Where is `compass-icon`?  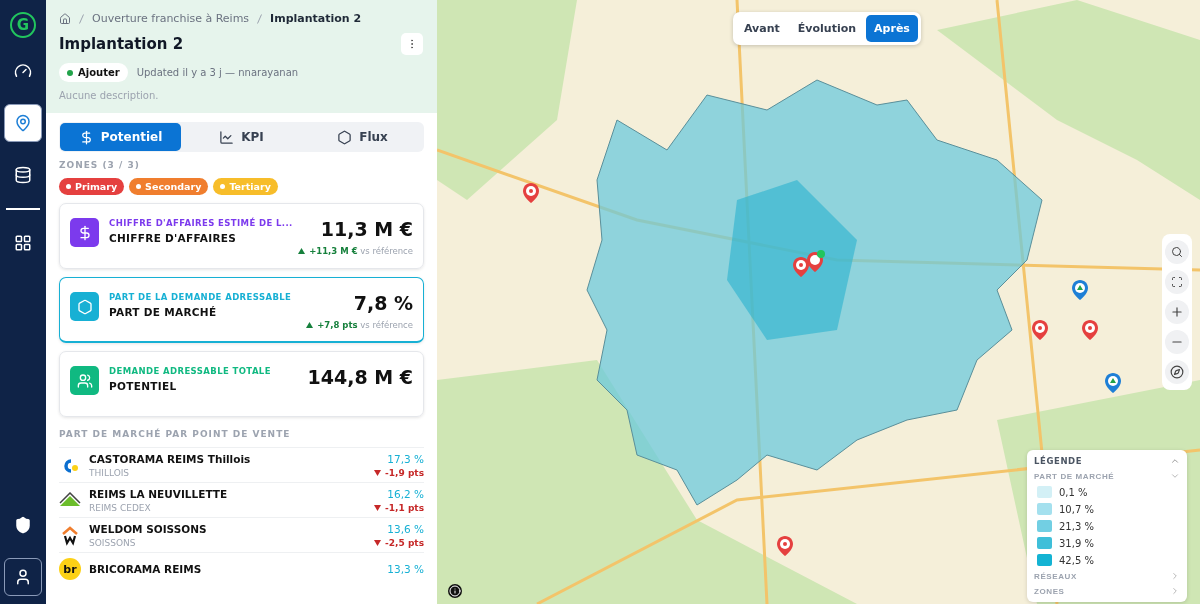 compass-icon is located at coordinates (1177, 372).